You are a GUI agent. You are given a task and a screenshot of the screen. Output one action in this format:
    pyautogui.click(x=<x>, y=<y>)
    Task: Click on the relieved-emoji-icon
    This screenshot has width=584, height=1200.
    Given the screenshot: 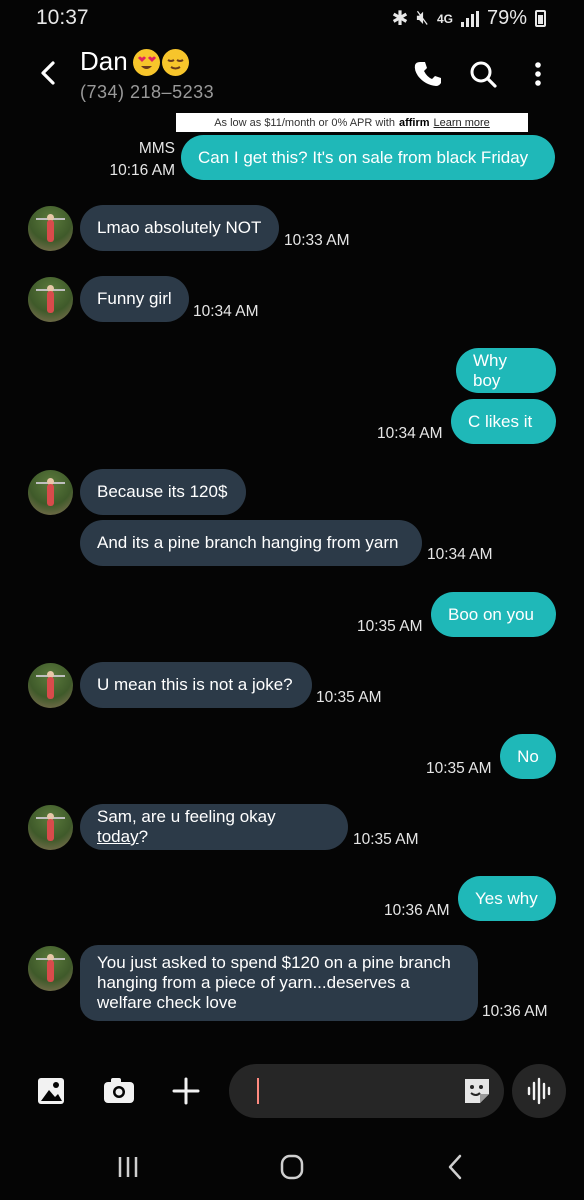 What is the action you would take?
    pyautogui.click(x=175, y=62)
    